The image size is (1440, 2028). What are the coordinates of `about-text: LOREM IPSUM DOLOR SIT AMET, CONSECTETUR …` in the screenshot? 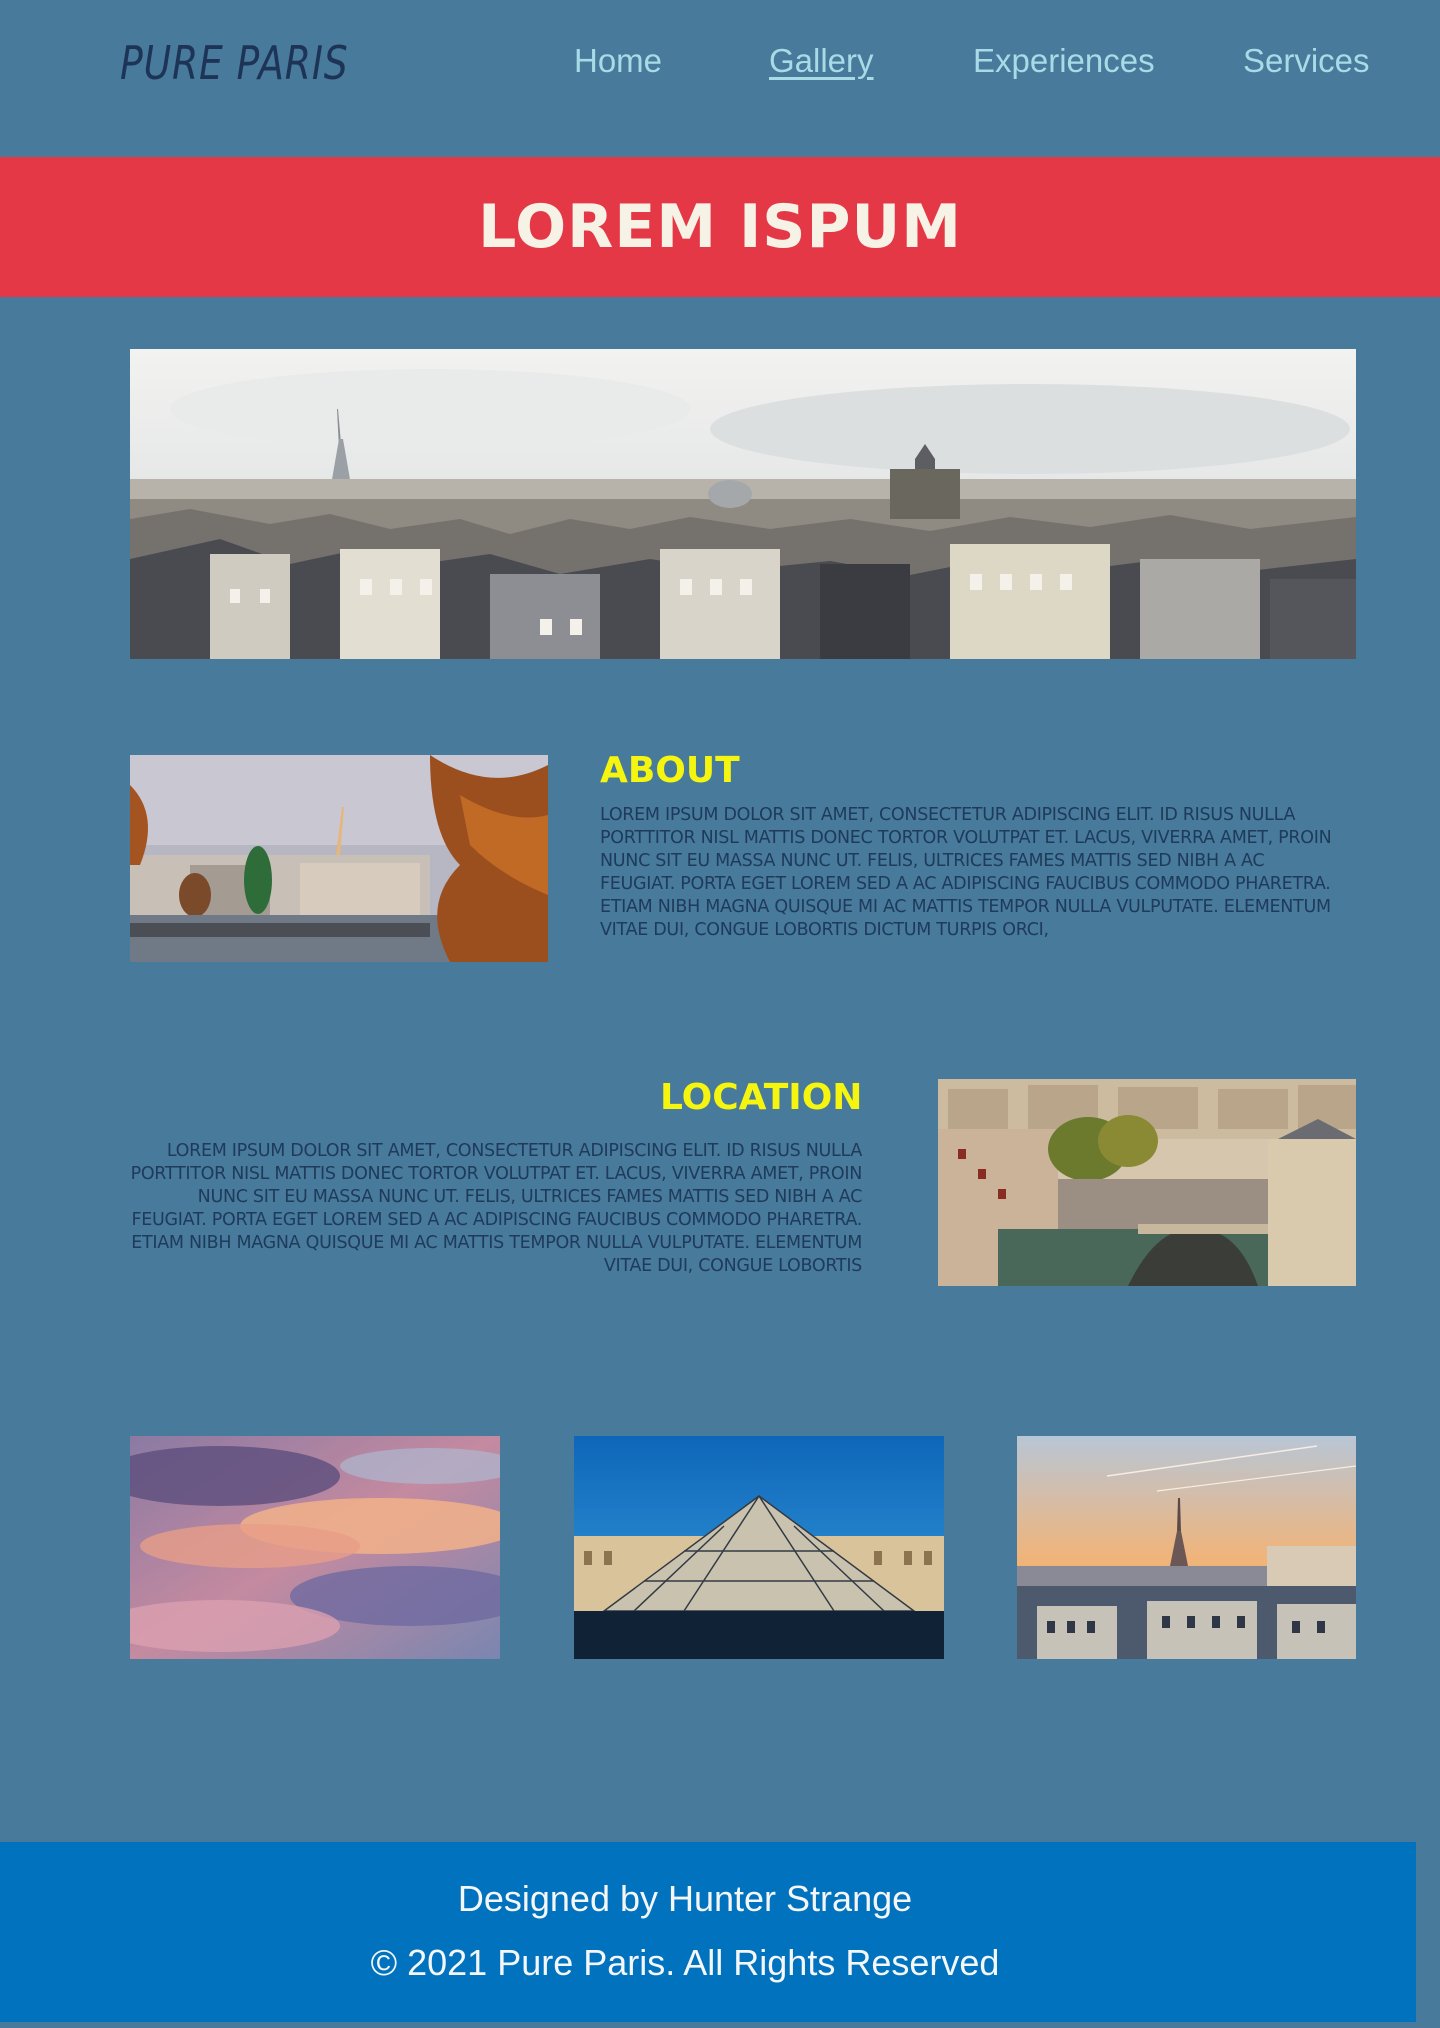 It's located at (966, 872).